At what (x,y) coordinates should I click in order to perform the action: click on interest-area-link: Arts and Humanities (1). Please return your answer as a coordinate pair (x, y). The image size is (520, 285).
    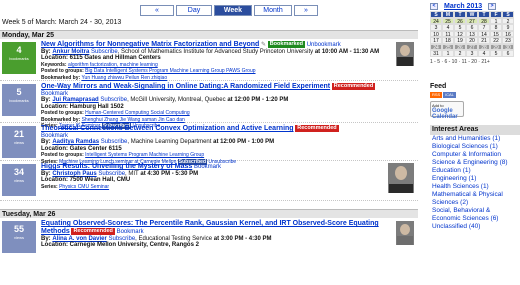
    Looking at the image, I should click on (476, 139).